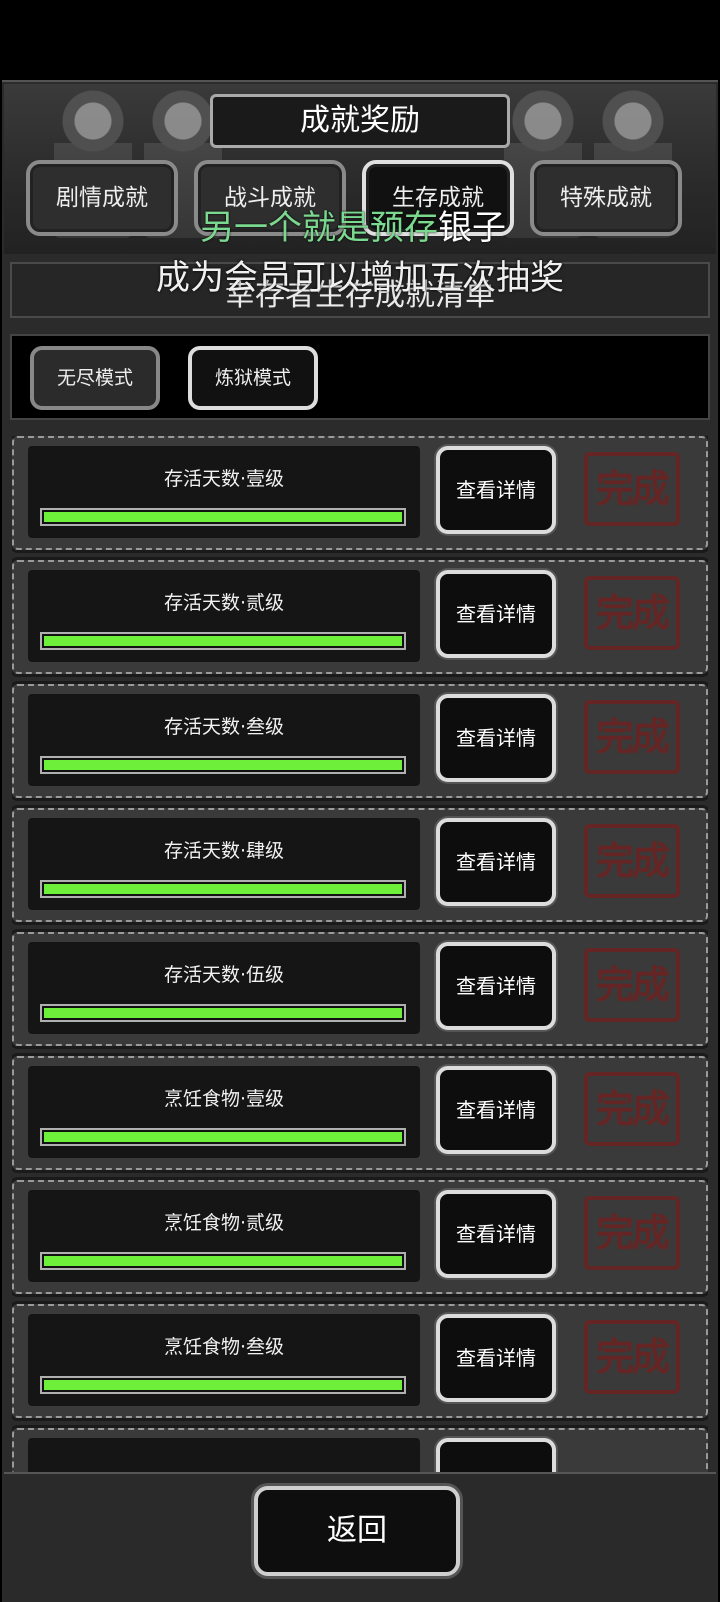 The image size is (720, 1602). I want to click on achievement-card: 存活天数·叁级 查看详情 完成, so click(360, 741).